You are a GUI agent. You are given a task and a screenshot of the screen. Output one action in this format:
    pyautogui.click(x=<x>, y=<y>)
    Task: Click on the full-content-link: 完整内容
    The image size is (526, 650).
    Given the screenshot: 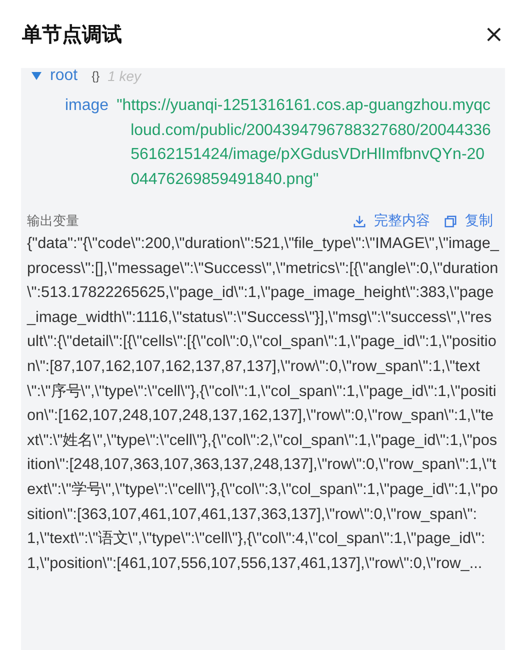 What is the action you would take?
    pyautogui.click(x=402, y=221)
    